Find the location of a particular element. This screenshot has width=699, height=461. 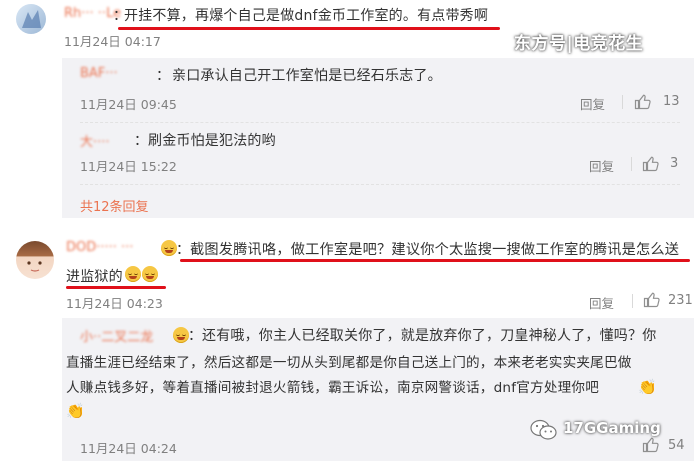

more-replies-link: 共12条回复 is located at coordinates (114, 205).